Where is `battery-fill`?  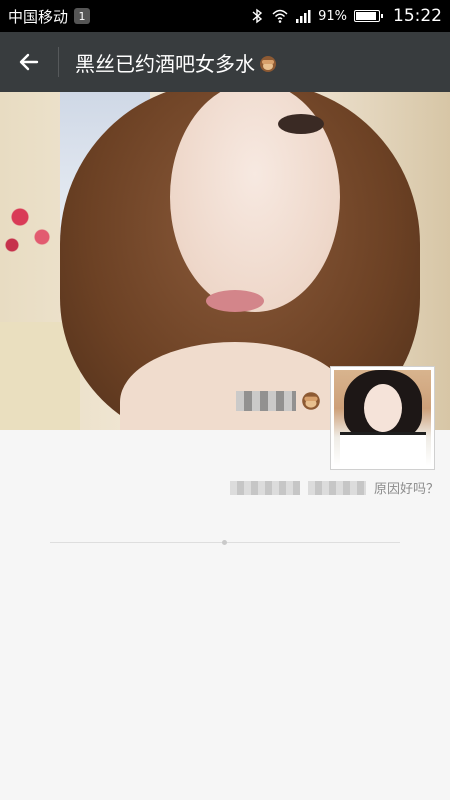 battery-fill is located at coordinates (366, 16).